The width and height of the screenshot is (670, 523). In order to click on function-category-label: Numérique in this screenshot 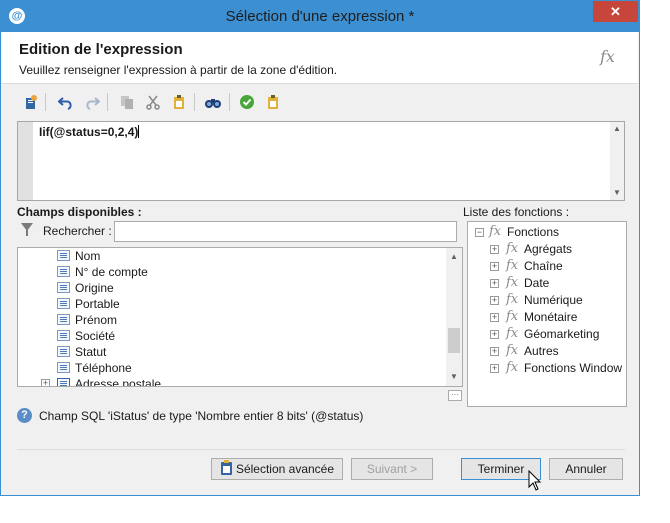, I will do `click(553, 300)`.